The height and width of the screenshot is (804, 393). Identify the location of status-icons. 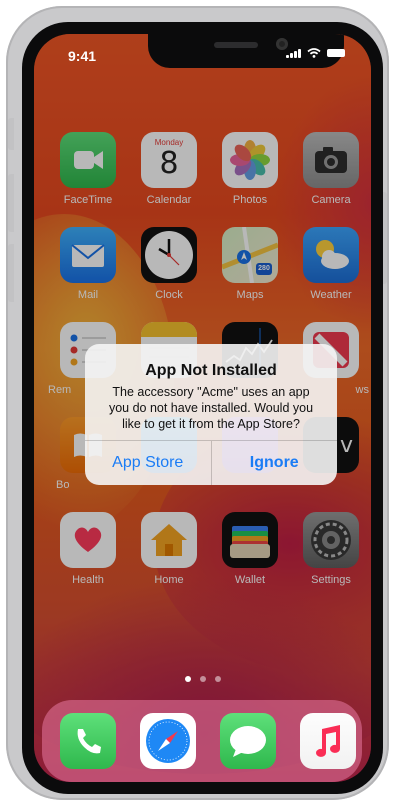
(315, 53).